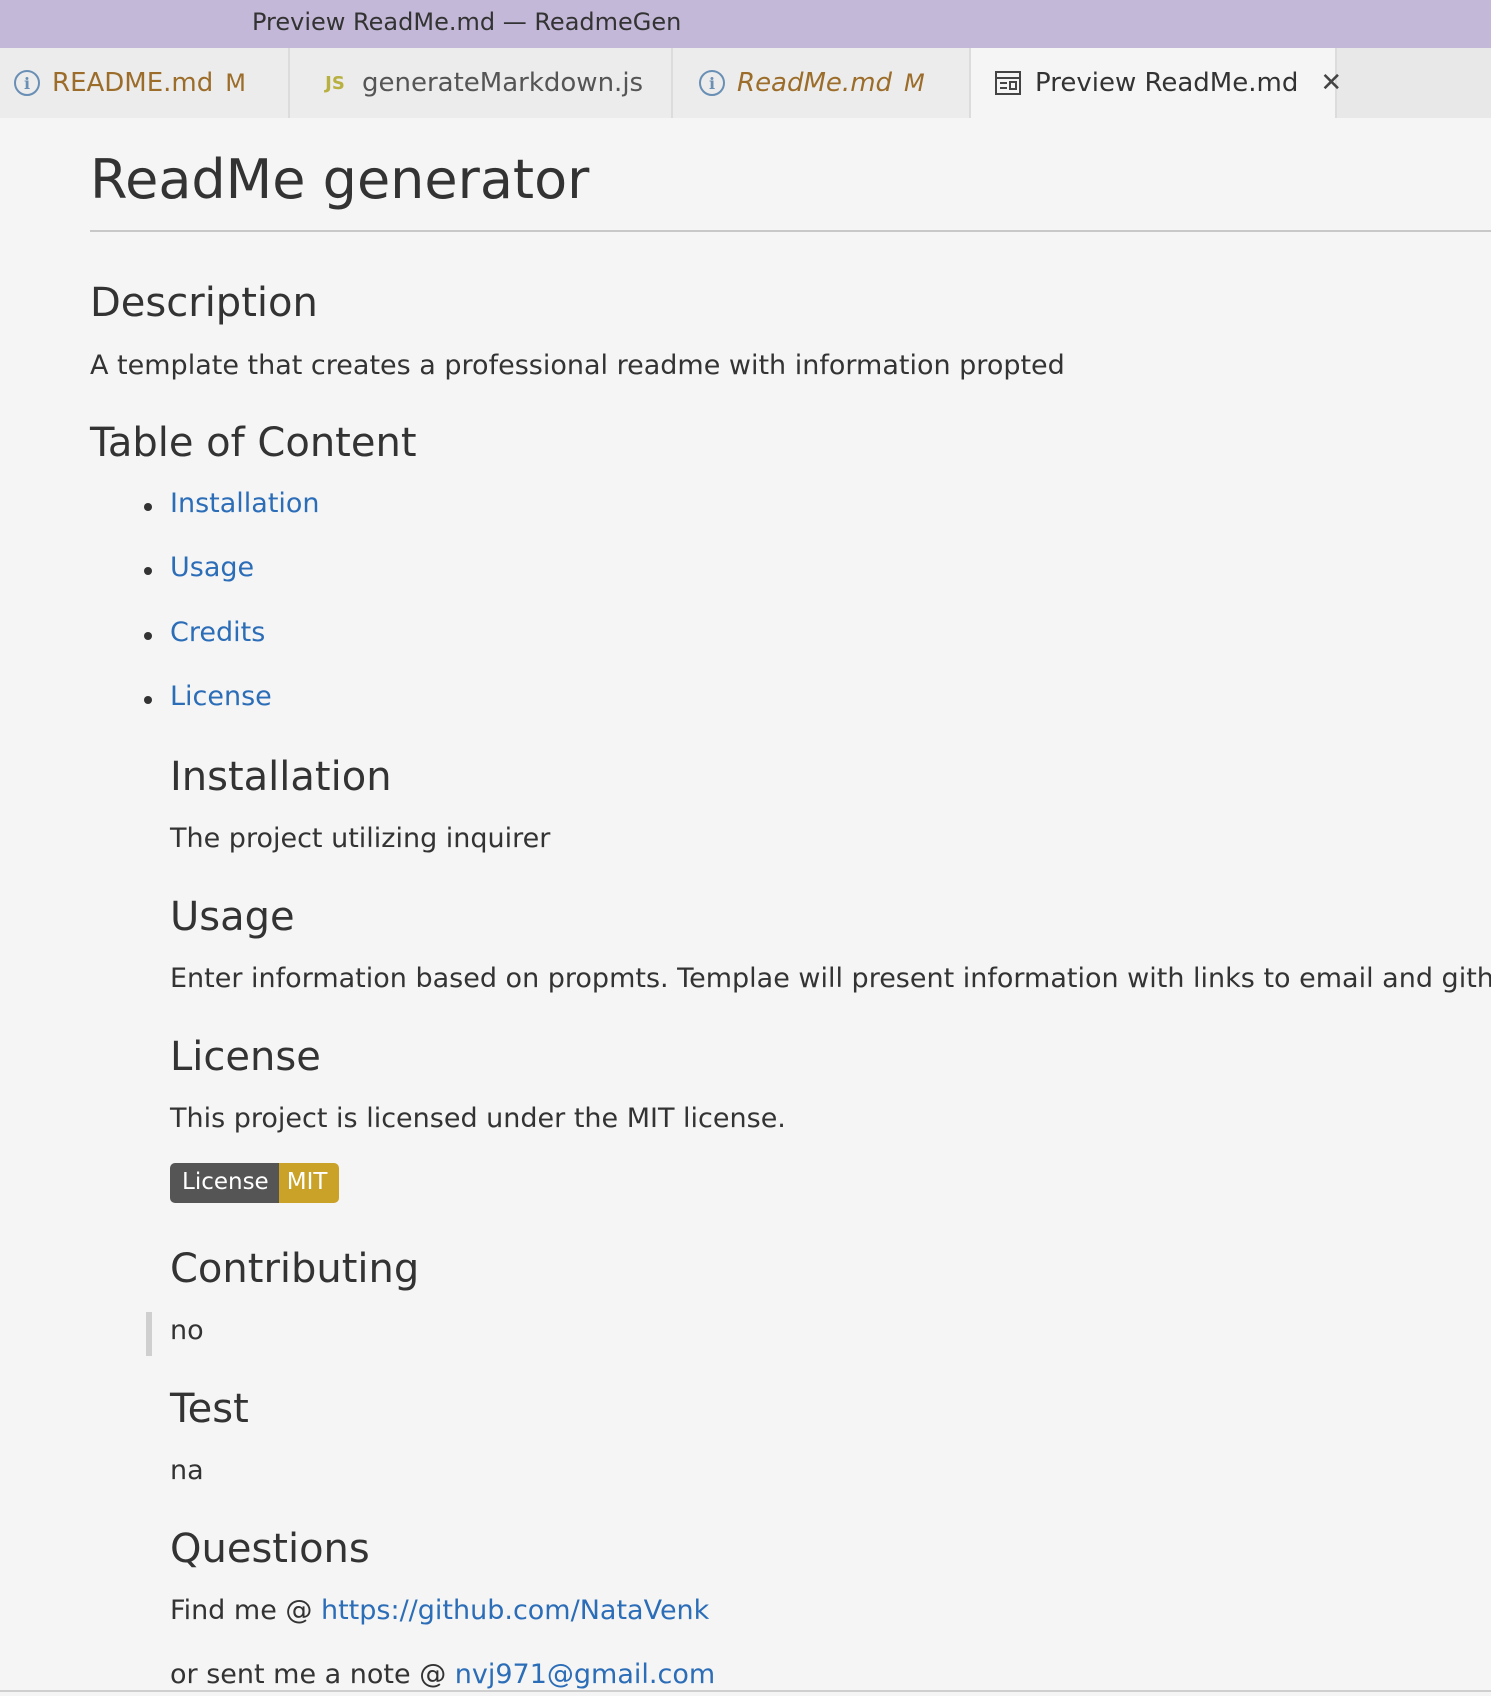  I want to click on email-link: nvj971@gmail.com, so click(585, 1674).